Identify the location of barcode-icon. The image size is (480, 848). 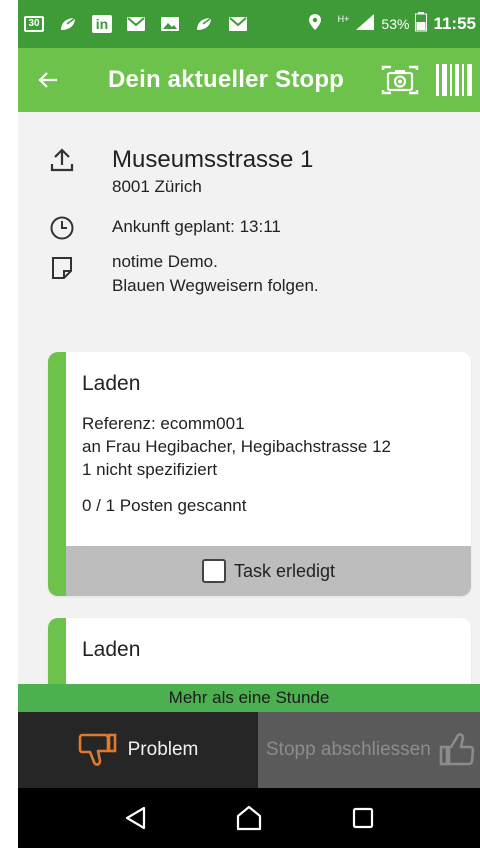
(454, 80).